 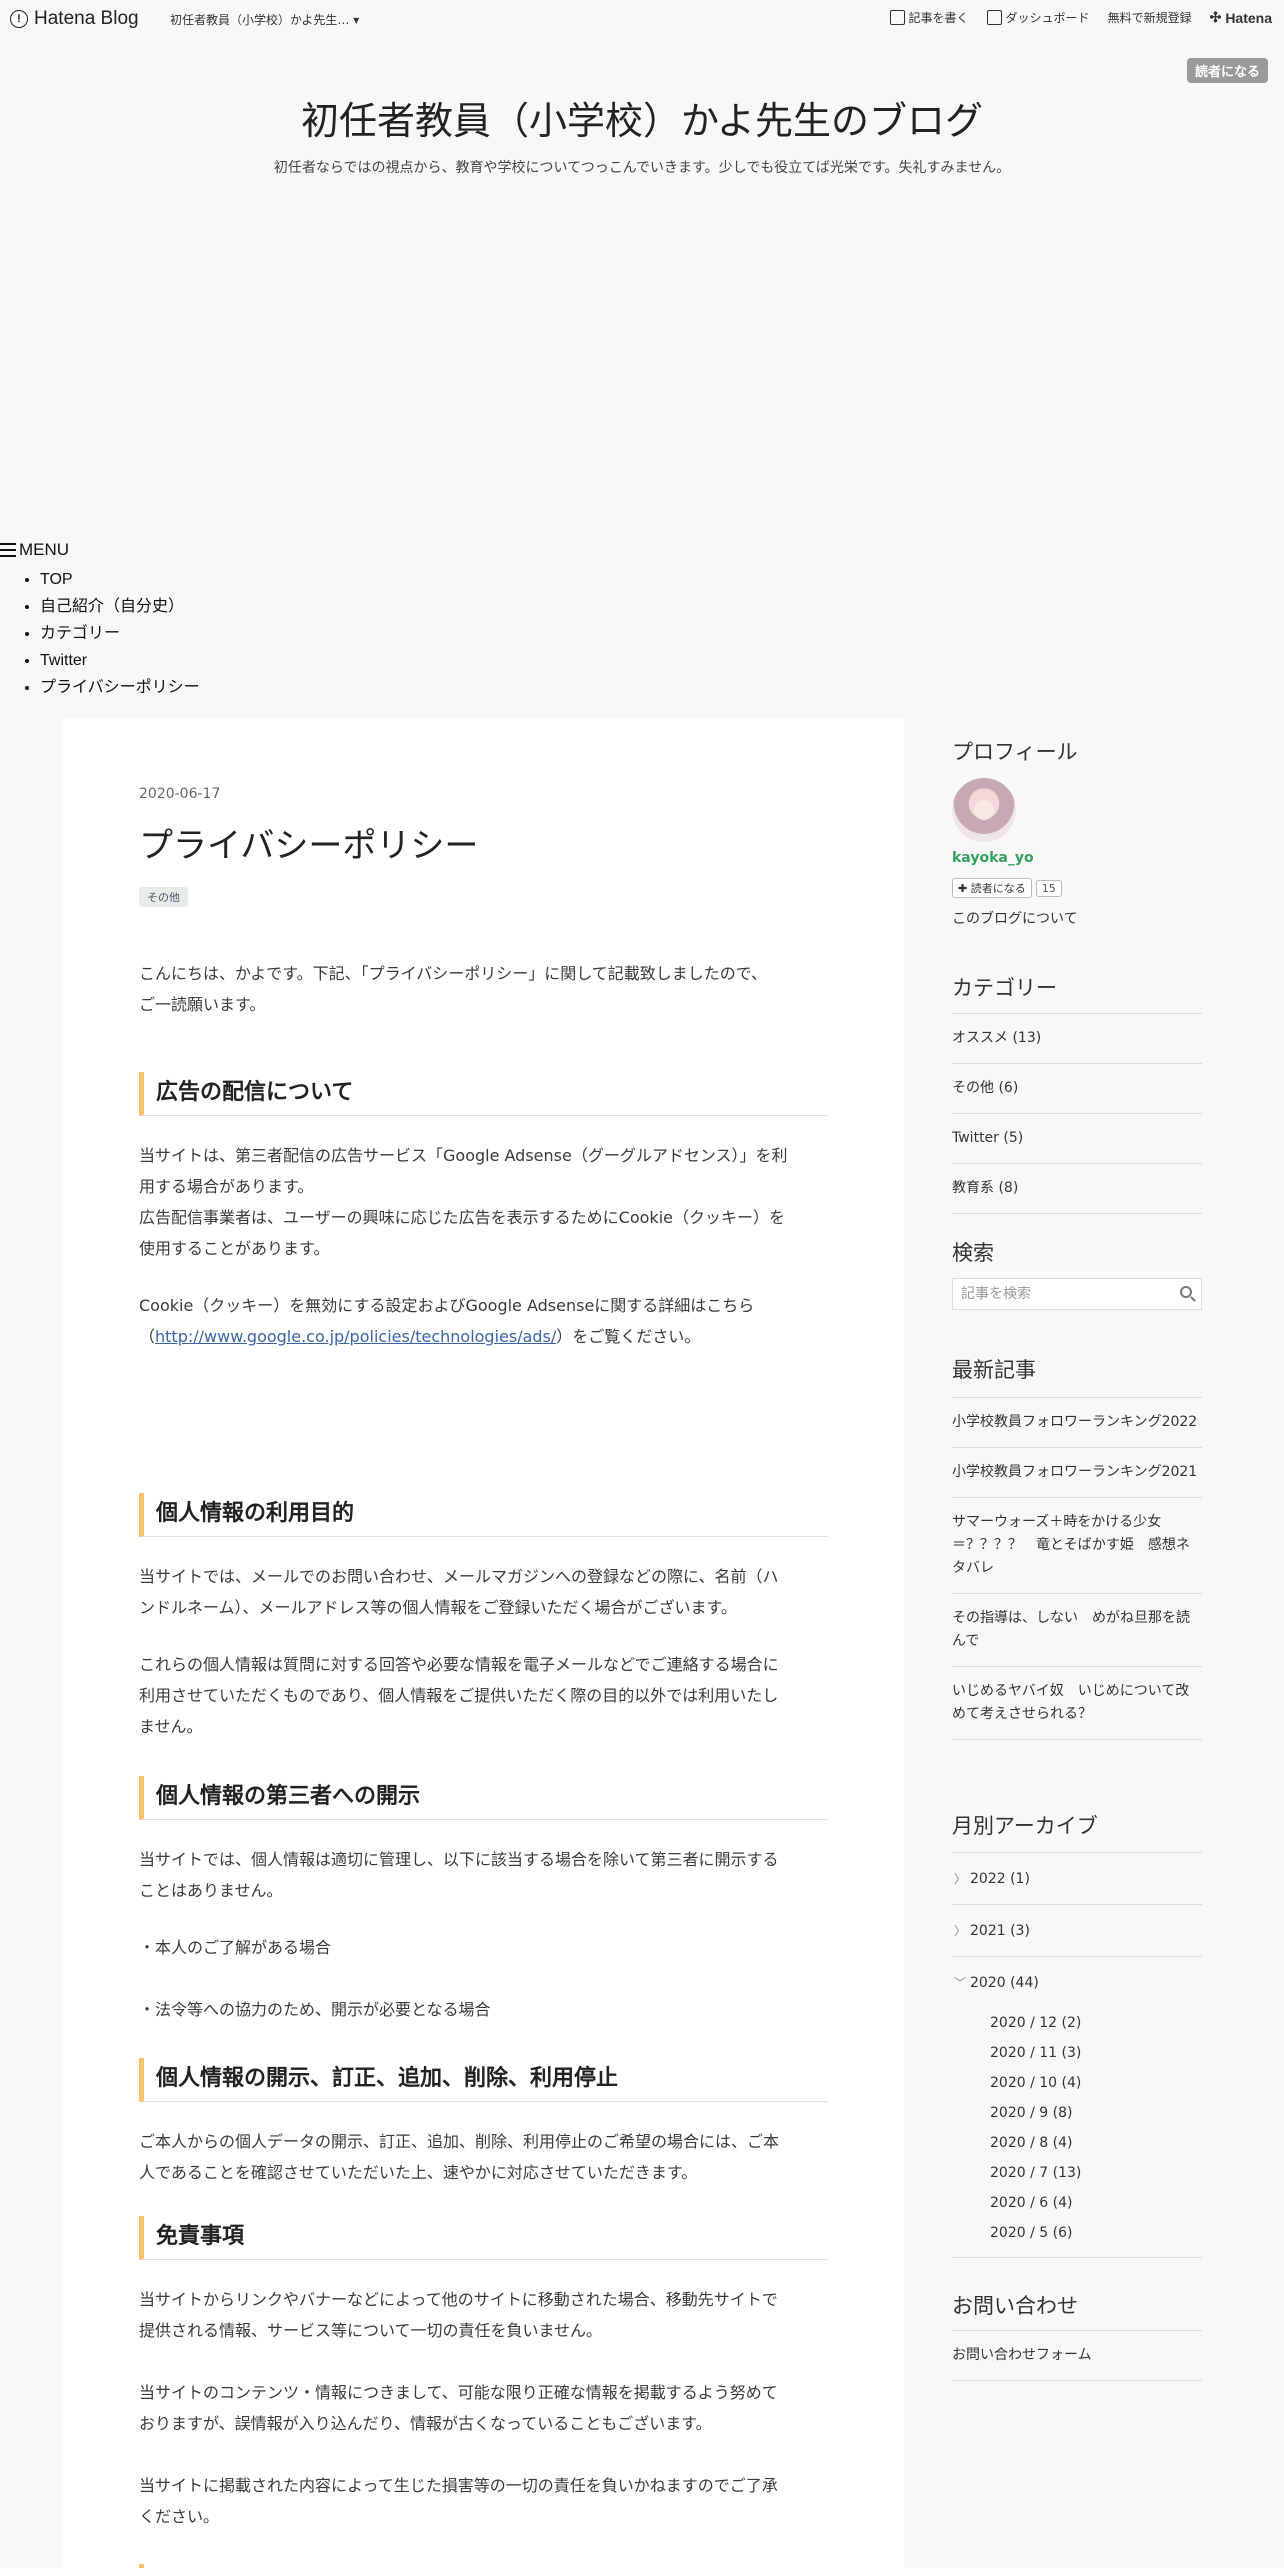 What do you see at coordinates (315, 2009) in the screenshot?
I see `third-condition-law: ・法令等への協力のため、開示が必要となる場合` at bounding box center [315, 2009].